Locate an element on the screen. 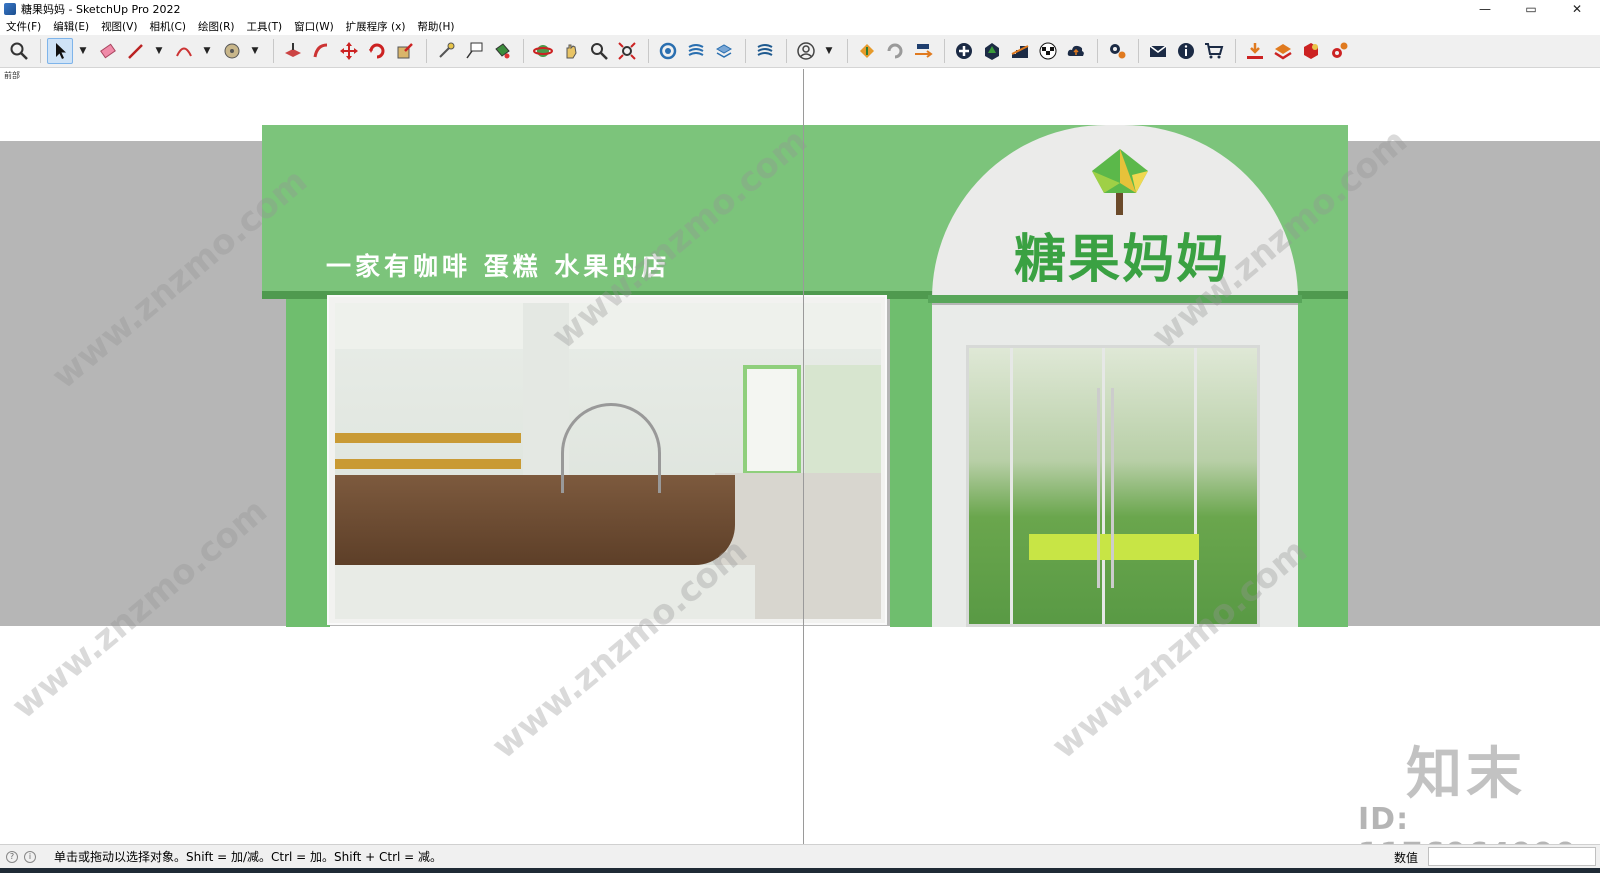  menu-camera: 相机(C) is located at coordinates (167, 26).